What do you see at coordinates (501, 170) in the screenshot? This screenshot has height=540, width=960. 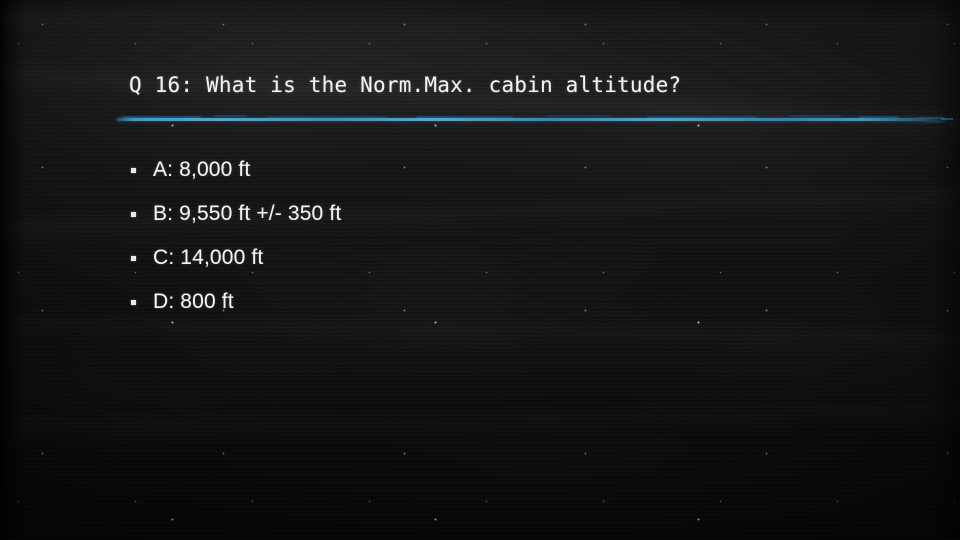 I see `answer-option-a: A: 8,000 ft` at bounding box center [501, 170].